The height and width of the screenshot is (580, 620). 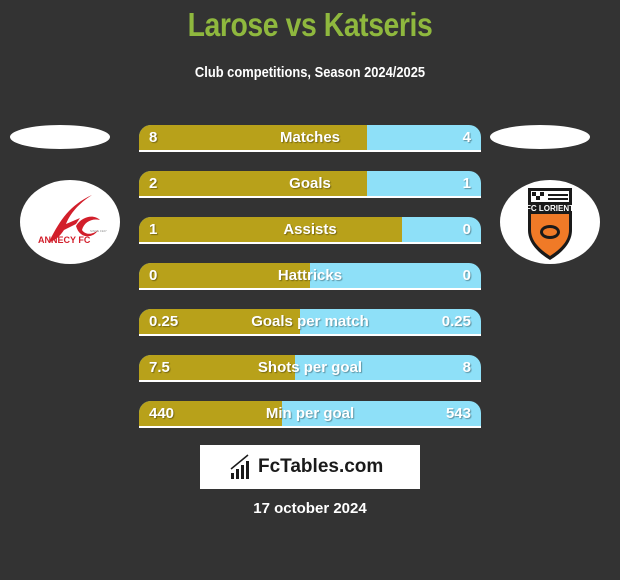 I want to click on left-value: 2, so click(x=153, y=183).